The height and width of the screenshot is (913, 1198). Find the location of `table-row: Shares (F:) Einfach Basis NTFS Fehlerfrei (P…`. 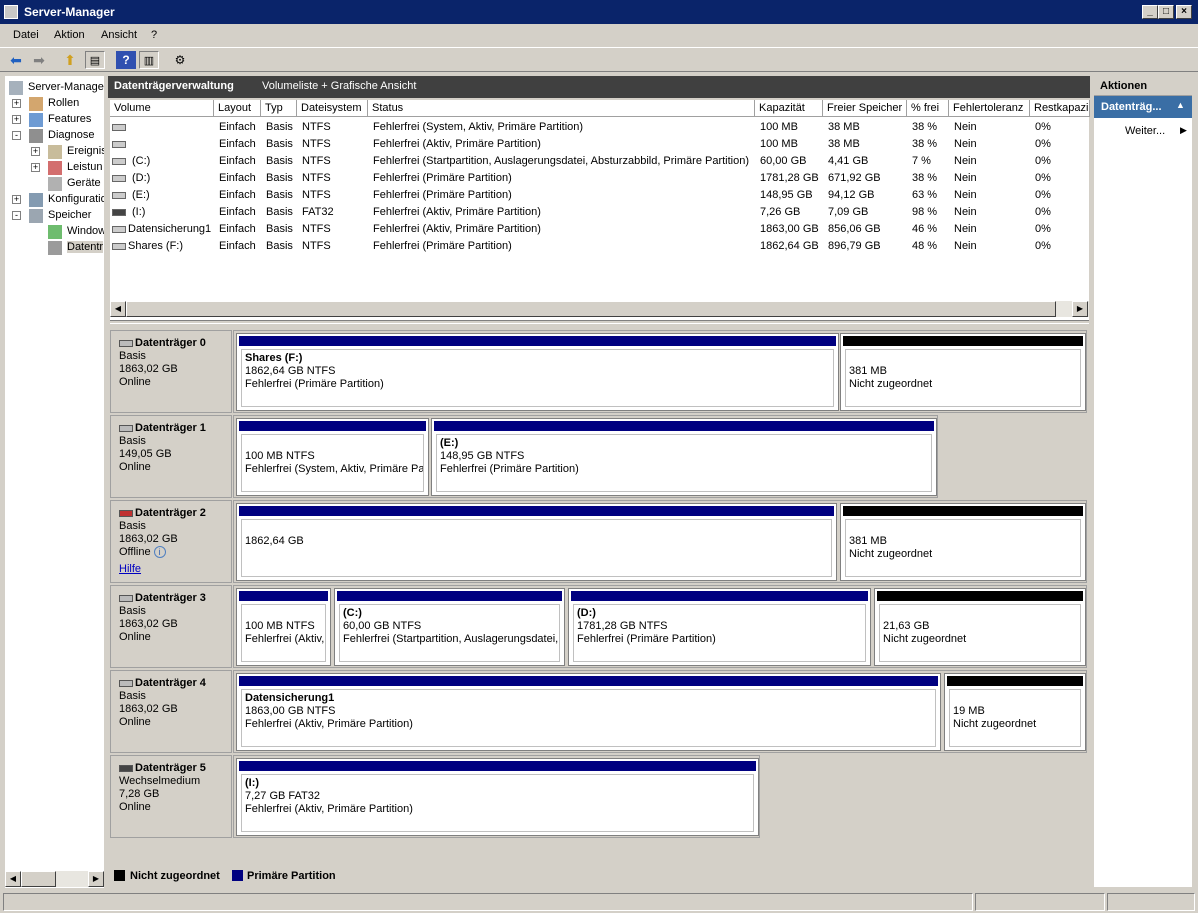

table-row: Shares (F:) Einfach Basis NTFS Fehlerfrei (P… is located at coordinates (599, 246).